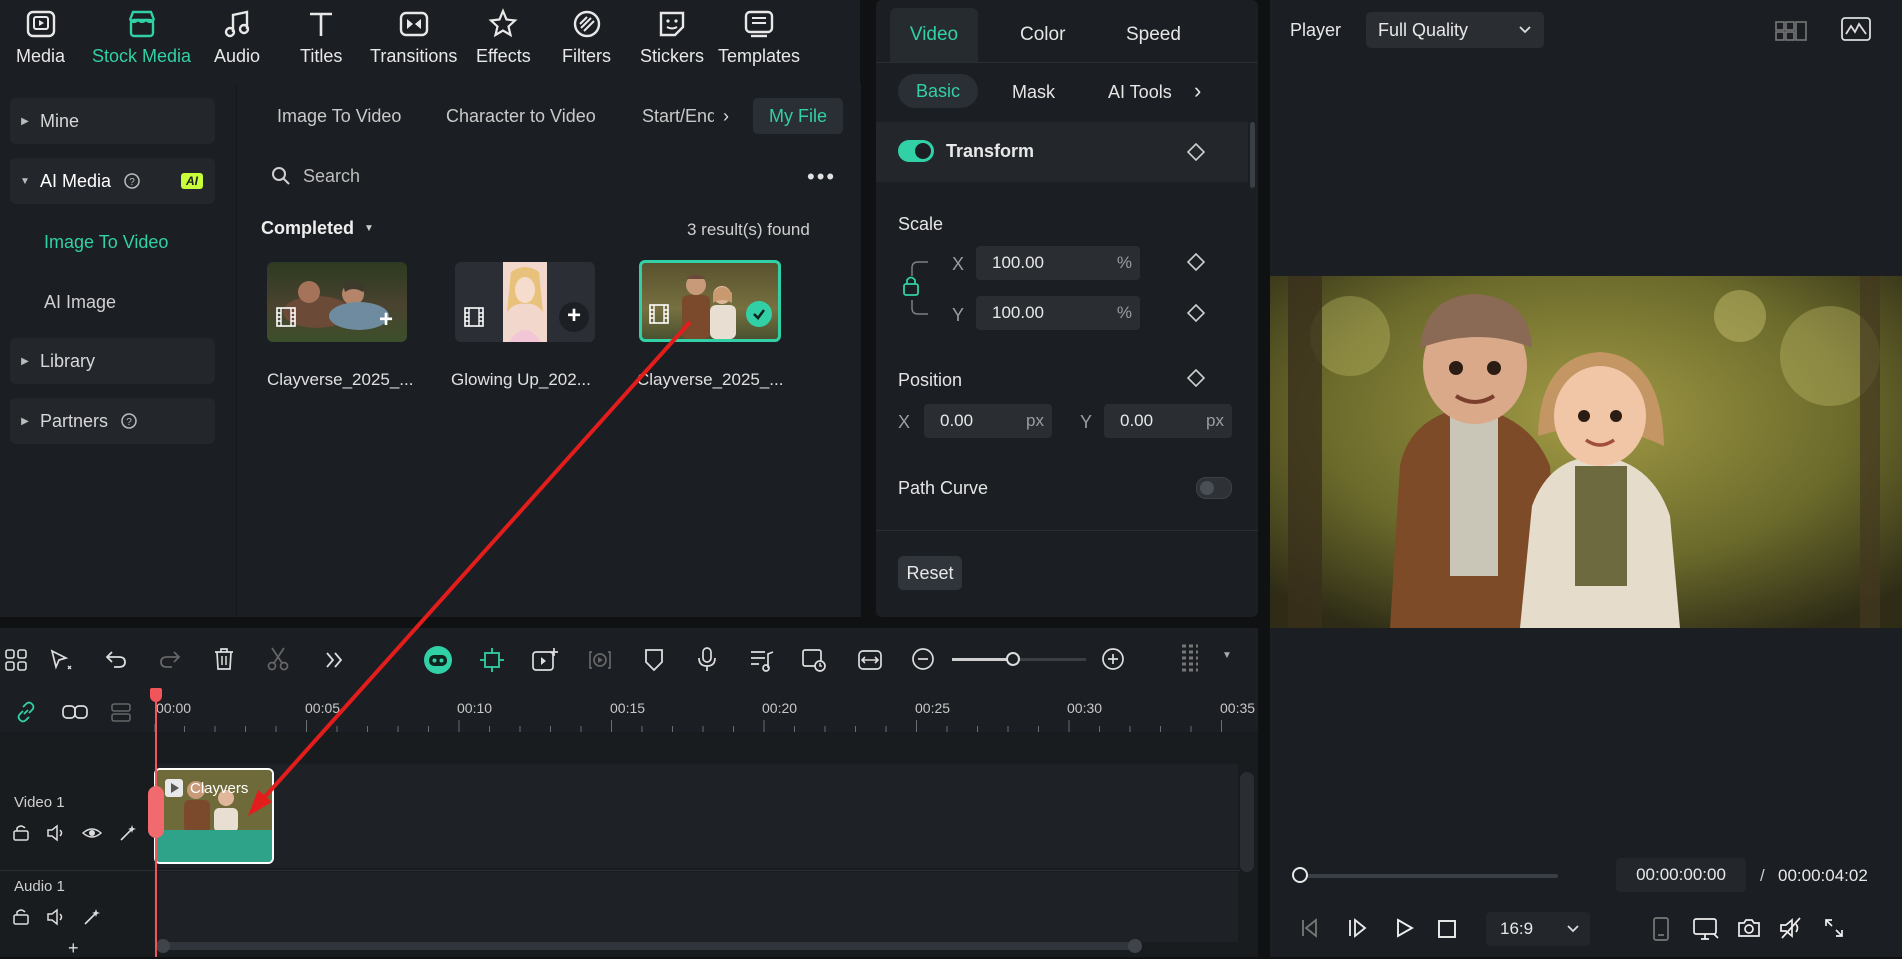  What do you see at coordinates (121, 712) in the screenshot?
I see `split-track-icon` at bounding box center [121, 712].